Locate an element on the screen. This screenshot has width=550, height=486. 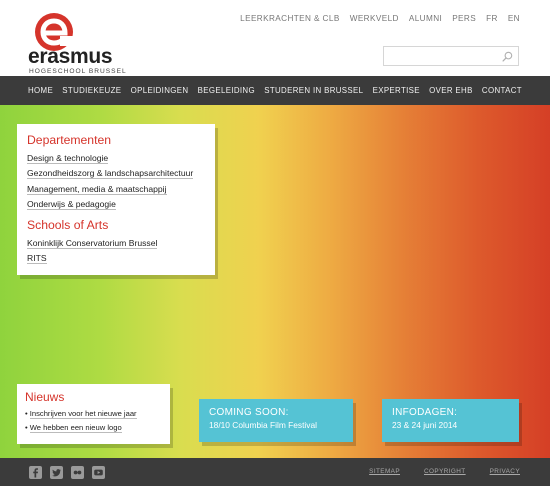
department-link: Onderwijs & pedagogie is located at coordinates (116, 204).